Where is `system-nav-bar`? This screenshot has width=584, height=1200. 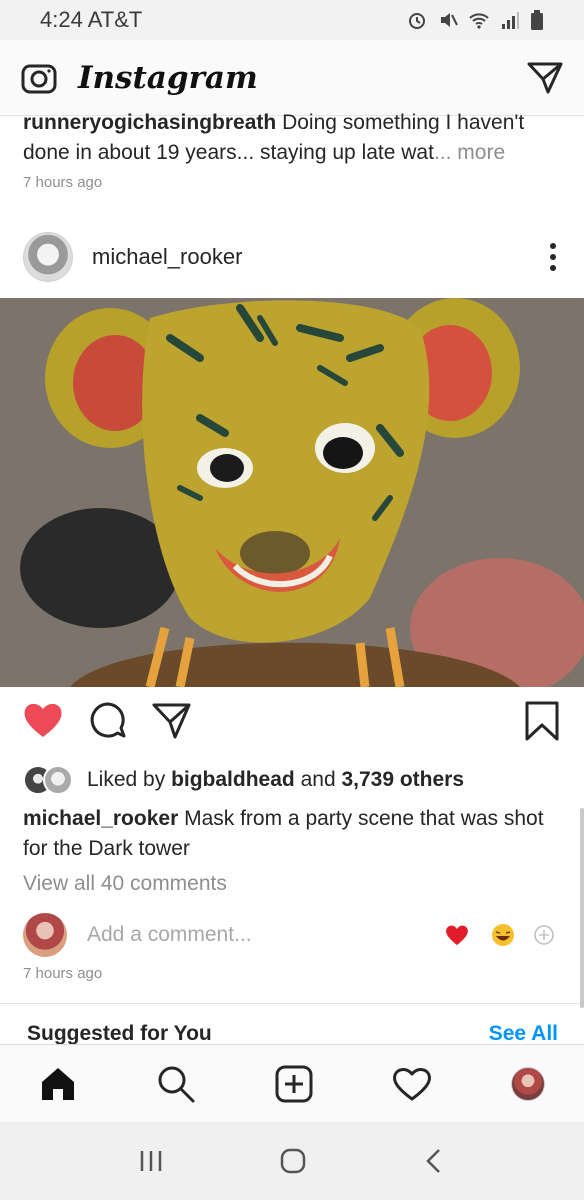 system-nav-bar is located at coordinates (292, 1161).